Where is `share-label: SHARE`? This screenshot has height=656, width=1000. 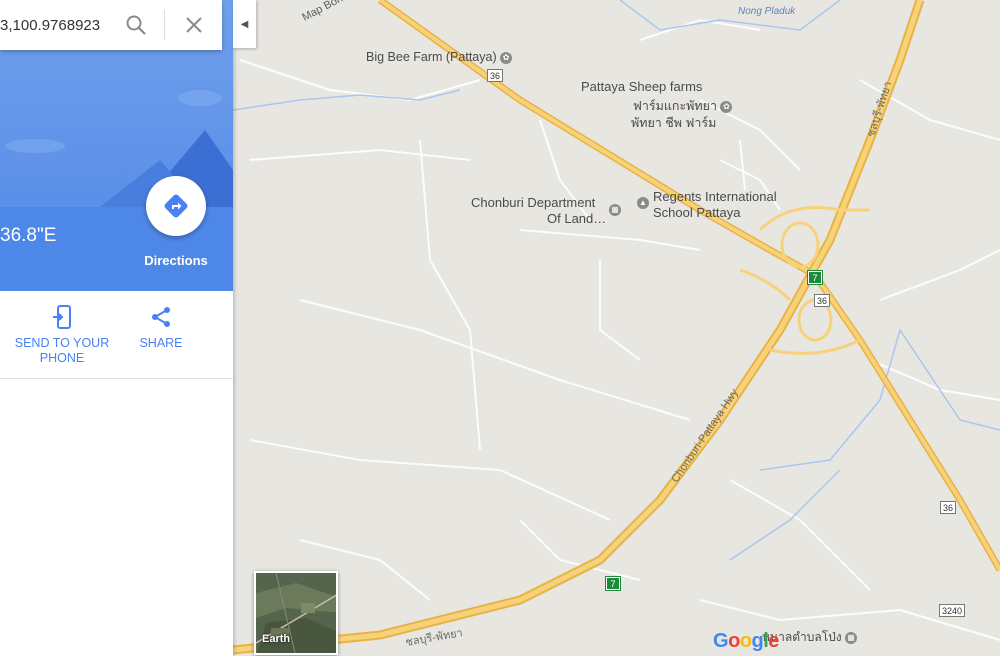
share-label: SHARE is located at coordinates (161, 343).